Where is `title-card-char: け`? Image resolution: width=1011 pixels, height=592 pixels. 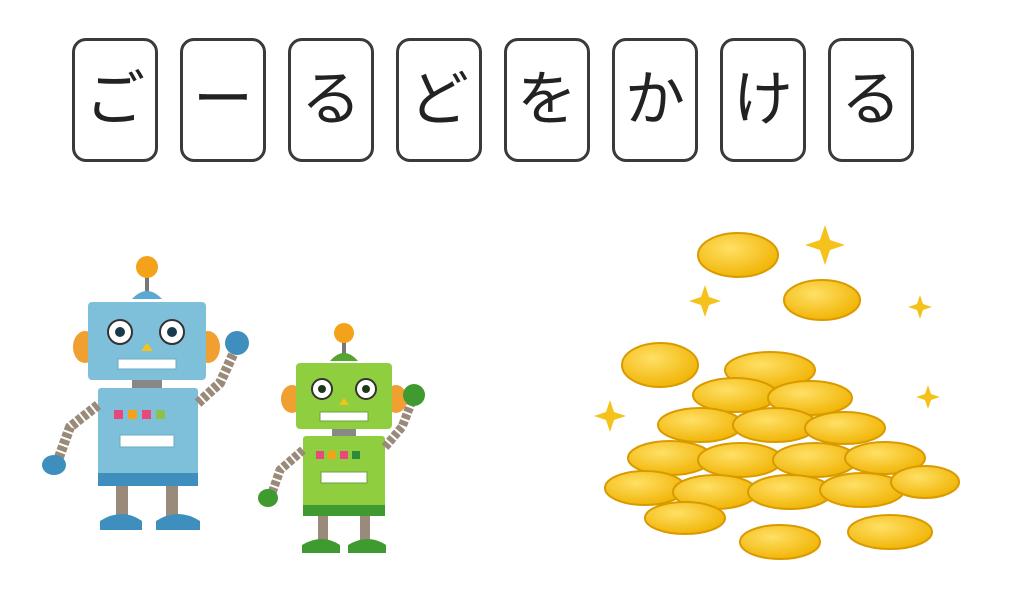
title-card-char: け is located at coordinates (763, 100).